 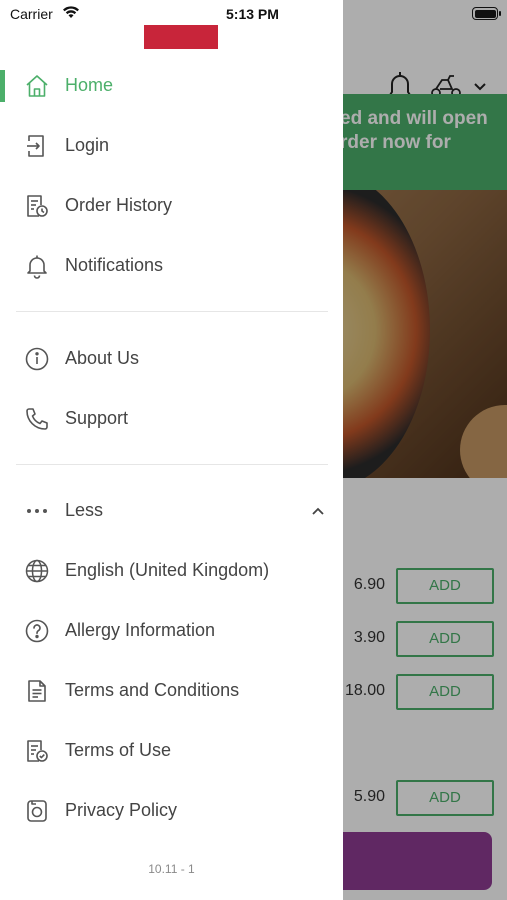 What do you see at coordinates (171, 359) in the screenshot?
I see `drawer-item-about-us: About Us` at bounding box center [171, 359].